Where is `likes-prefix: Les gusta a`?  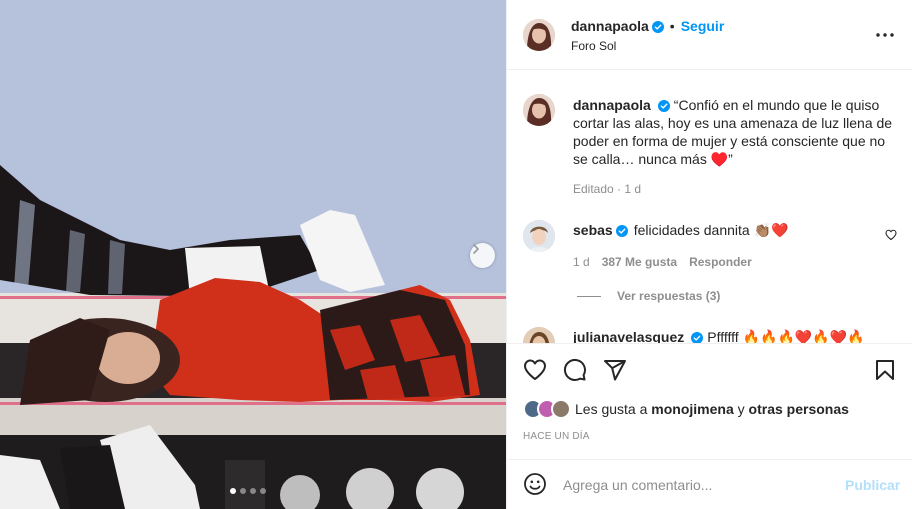 likes-prefix: Les gusta a is located at coordinates (611, 409).